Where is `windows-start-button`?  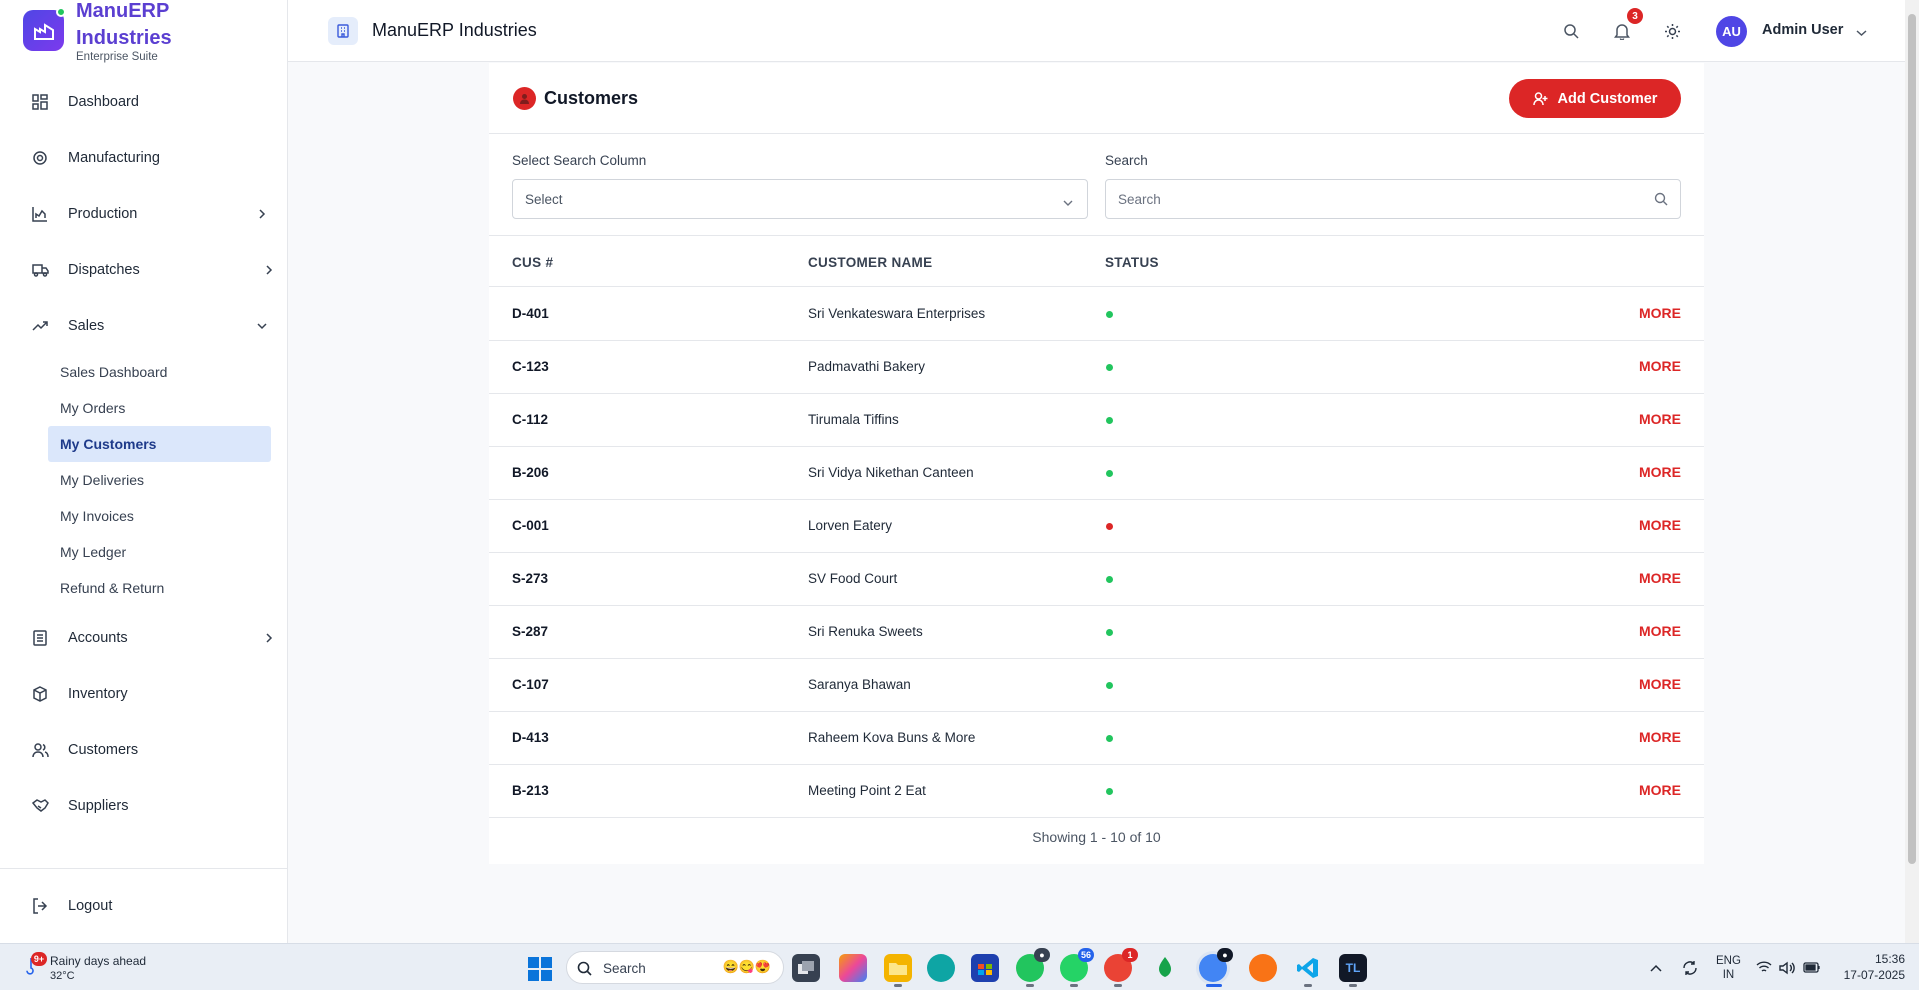
windows-start-button is located at coordinates (540, 969).